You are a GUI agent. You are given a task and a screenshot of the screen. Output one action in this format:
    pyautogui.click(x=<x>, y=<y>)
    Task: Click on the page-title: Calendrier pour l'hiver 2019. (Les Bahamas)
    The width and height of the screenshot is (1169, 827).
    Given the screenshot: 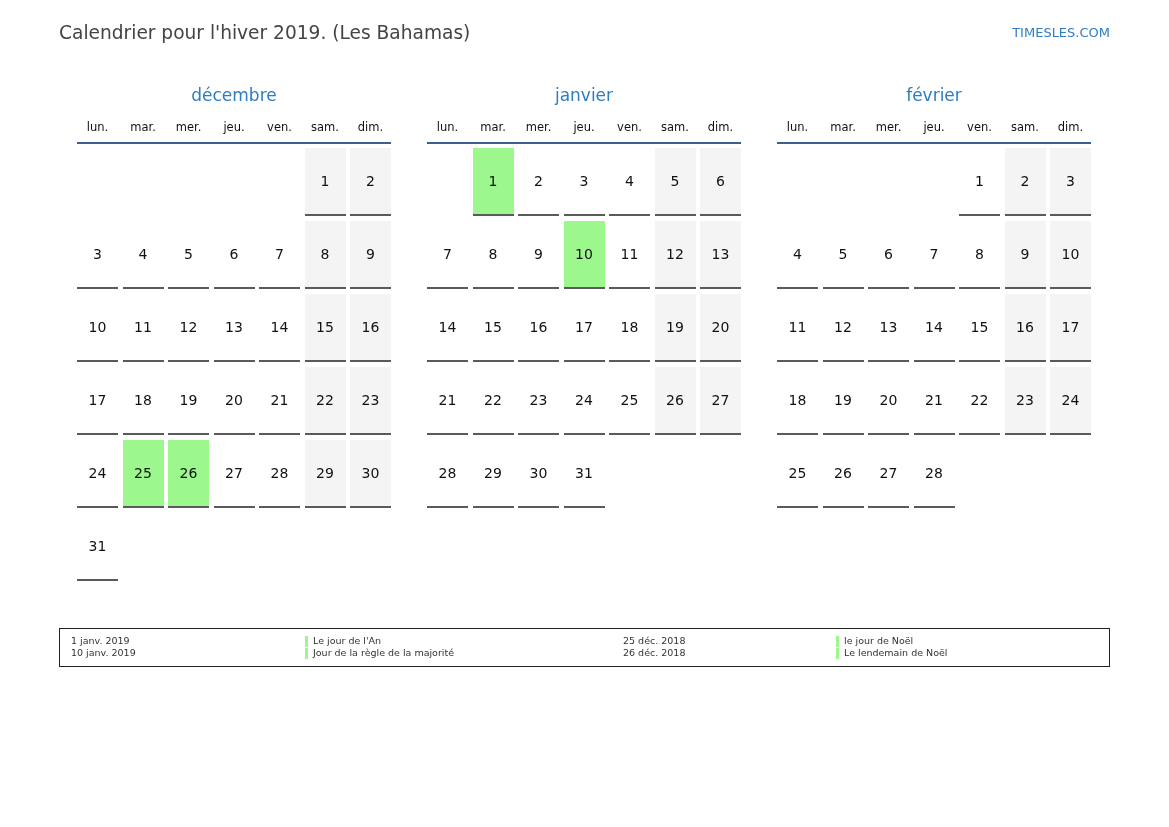 What is the action you would take?
    pyautogui.click(x=265, y=33)
    